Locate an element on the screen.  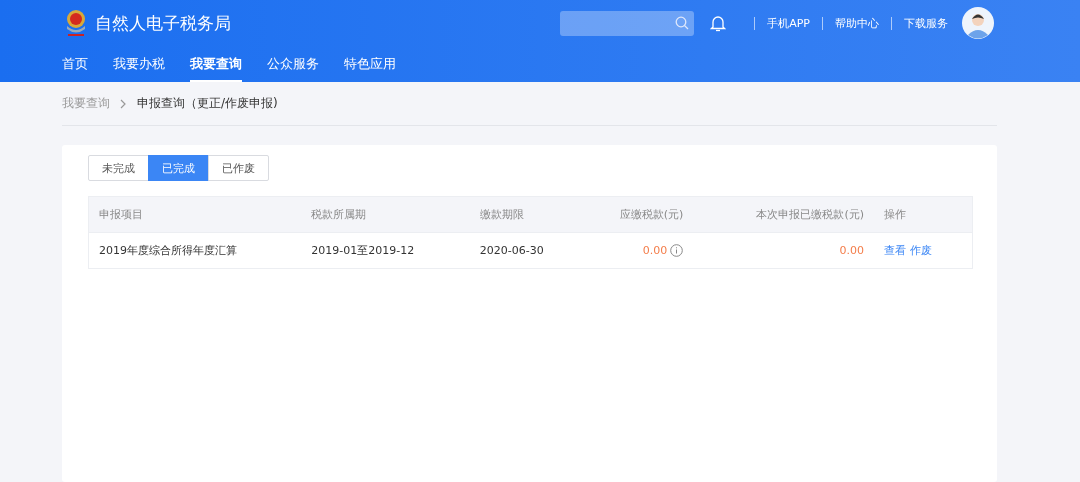
nav-tab: 我要办税 is located at coordinates (139, 64).